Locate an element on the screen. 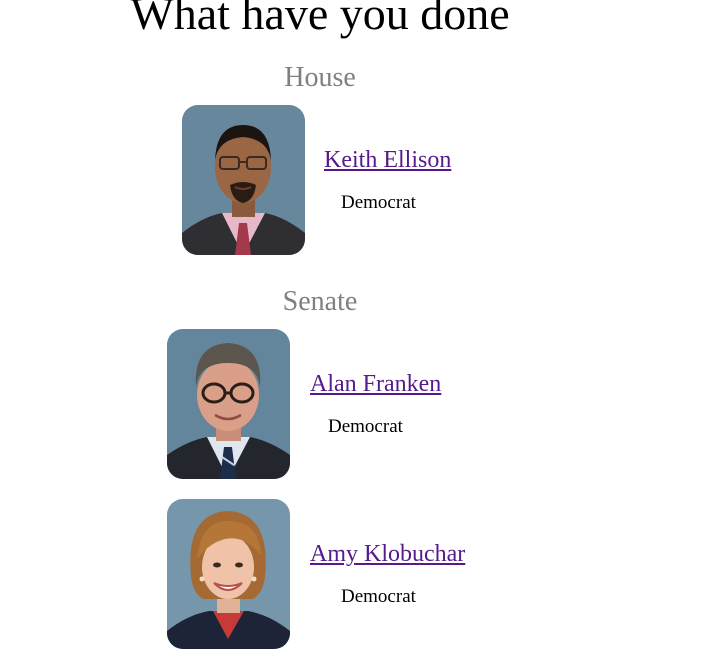 The width and height of the screenshot is (719, 659). member-card-alan-franken: Alan Franken Democrat is located at coordinates (317, 404).